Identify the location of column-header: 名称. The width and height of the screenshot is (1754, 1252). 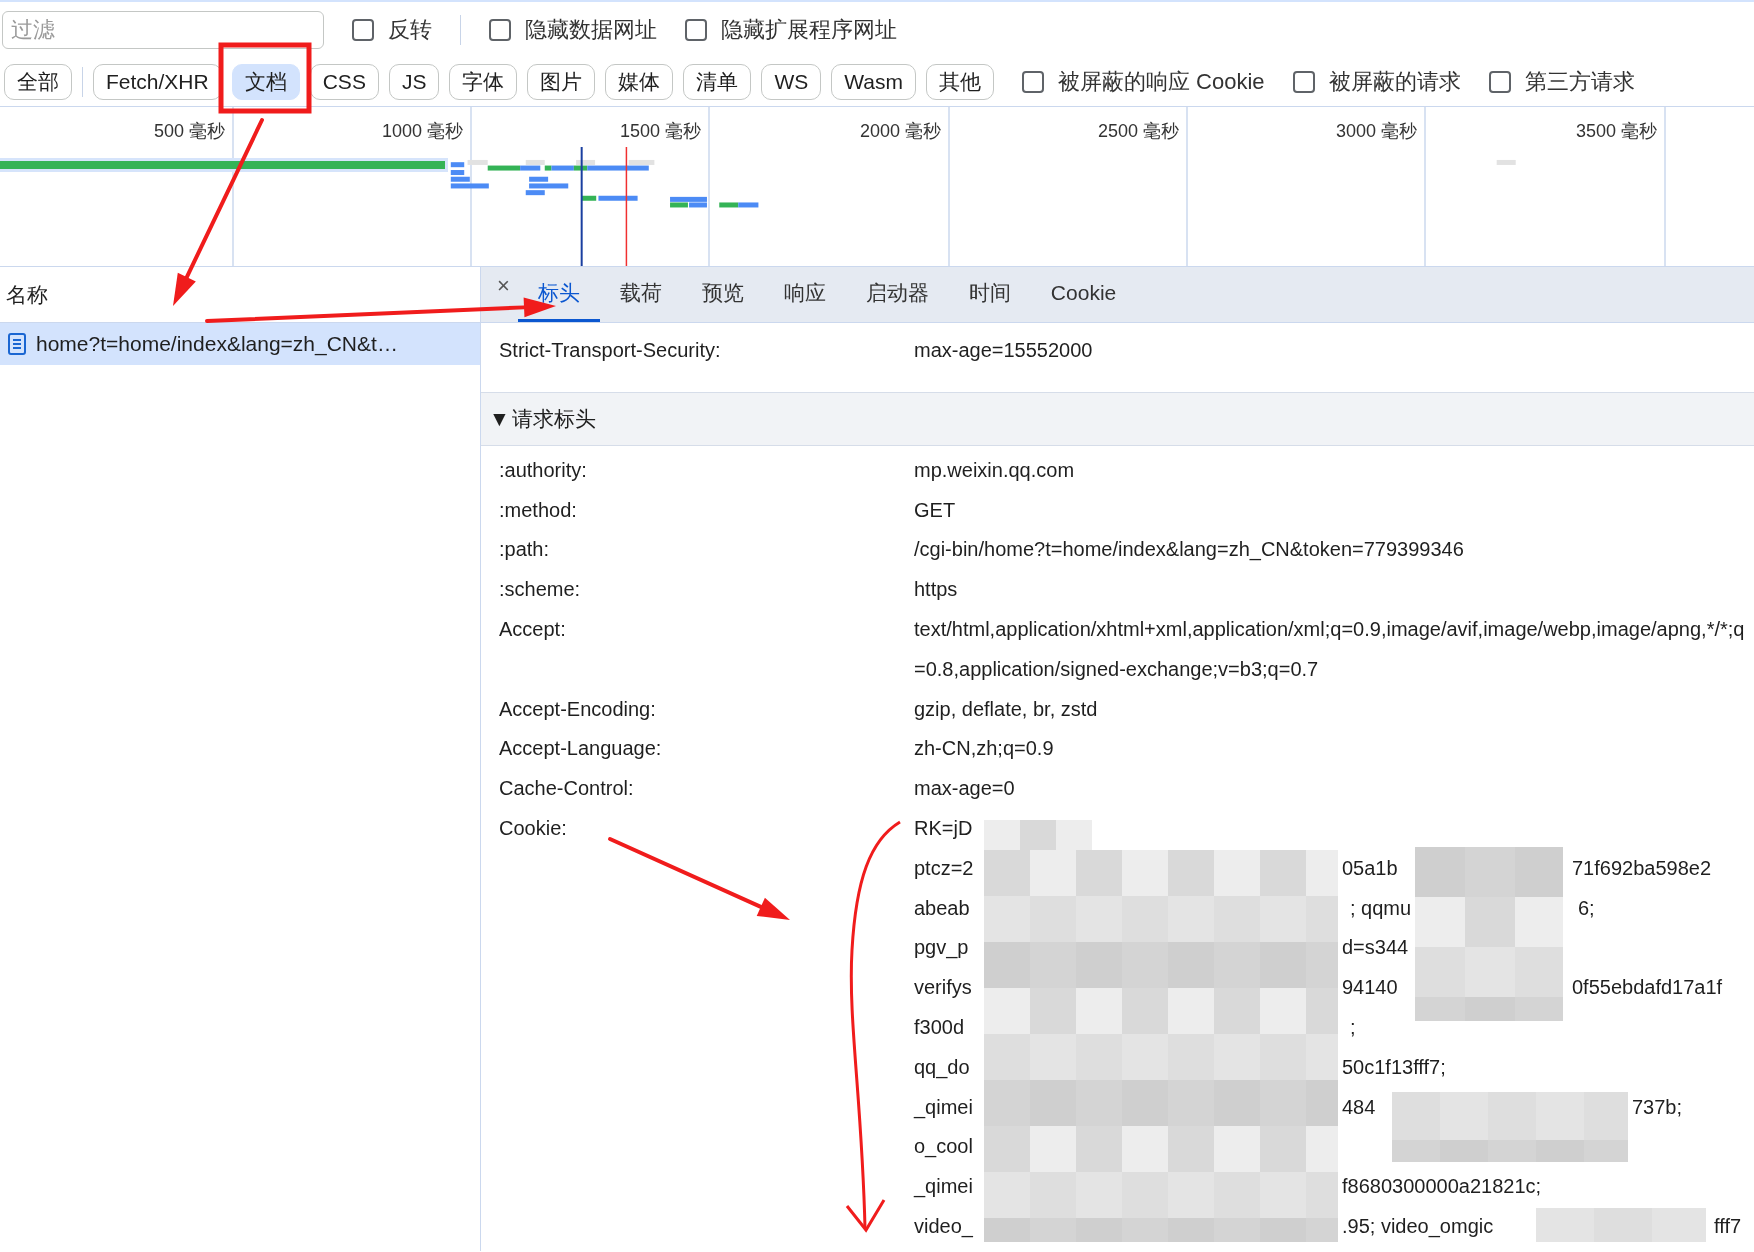
(27, 294).